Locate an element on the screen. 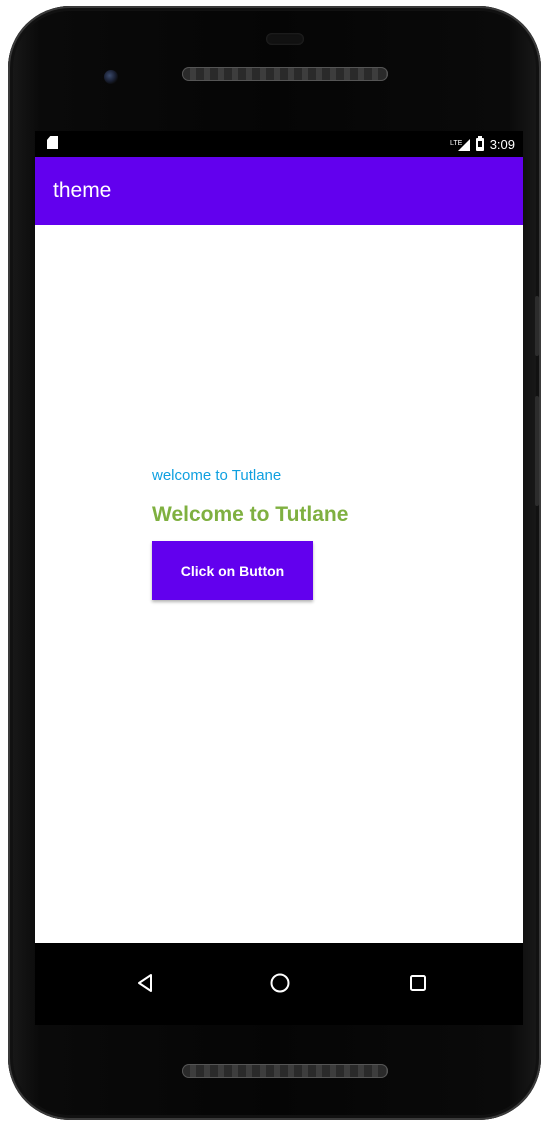 The image size is (547, 1126). navigation-bar is located at coordinates (279, 984).